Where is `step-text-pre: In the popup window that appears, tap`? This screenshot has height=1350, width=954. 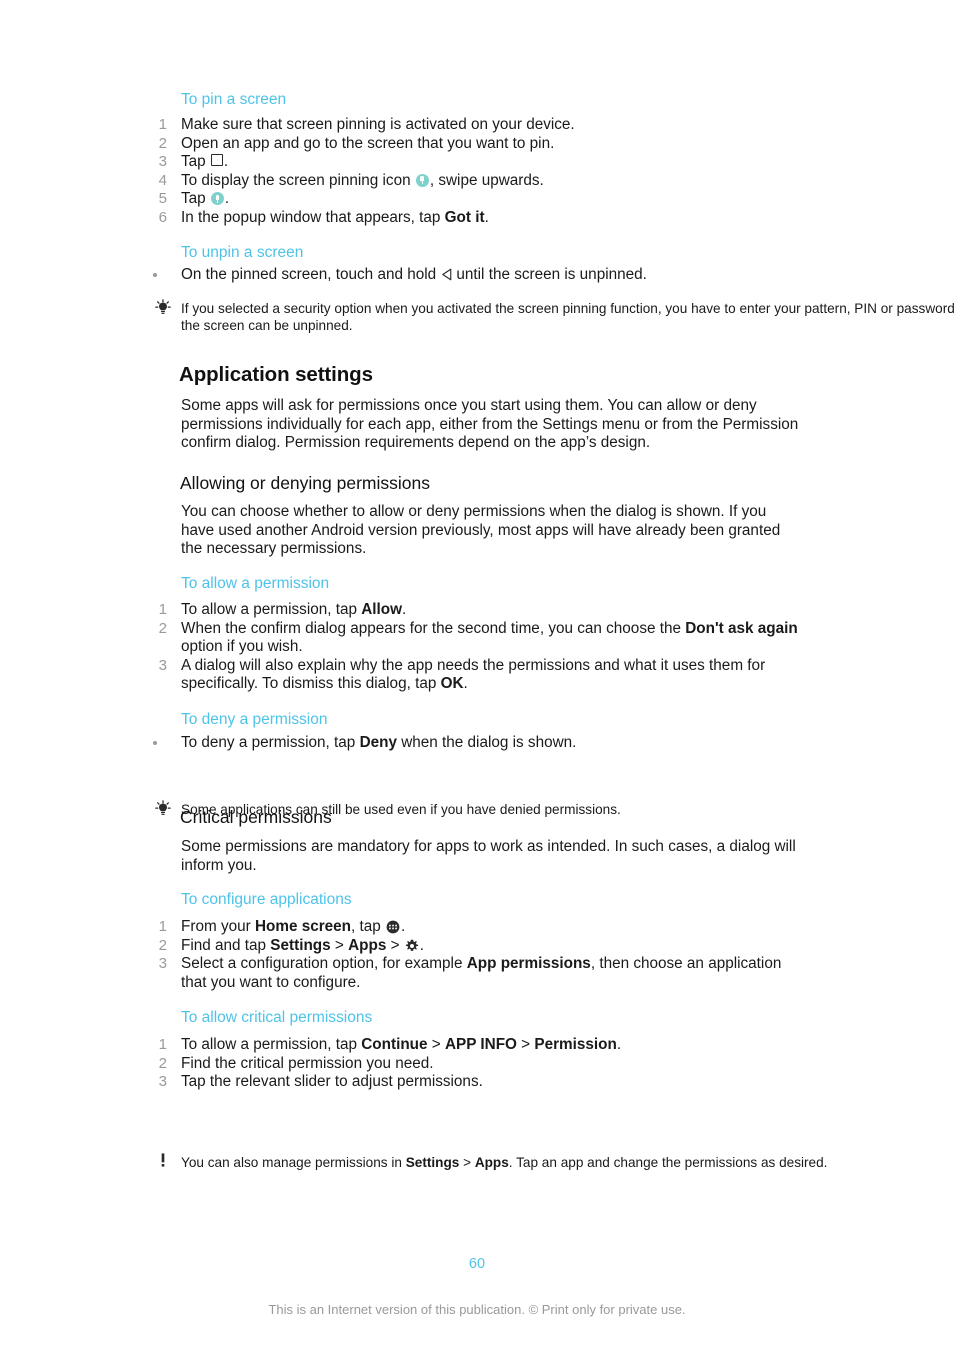
step-text-pre: In the popup window that appears, tap is located at coordinates (313, 217).